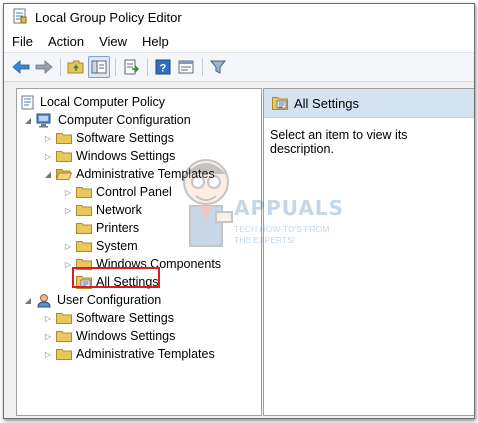  Describe the element at coordinates (103, 102) in the screenshot. I see `tree-node-label: Local Computer Policy` at that location.